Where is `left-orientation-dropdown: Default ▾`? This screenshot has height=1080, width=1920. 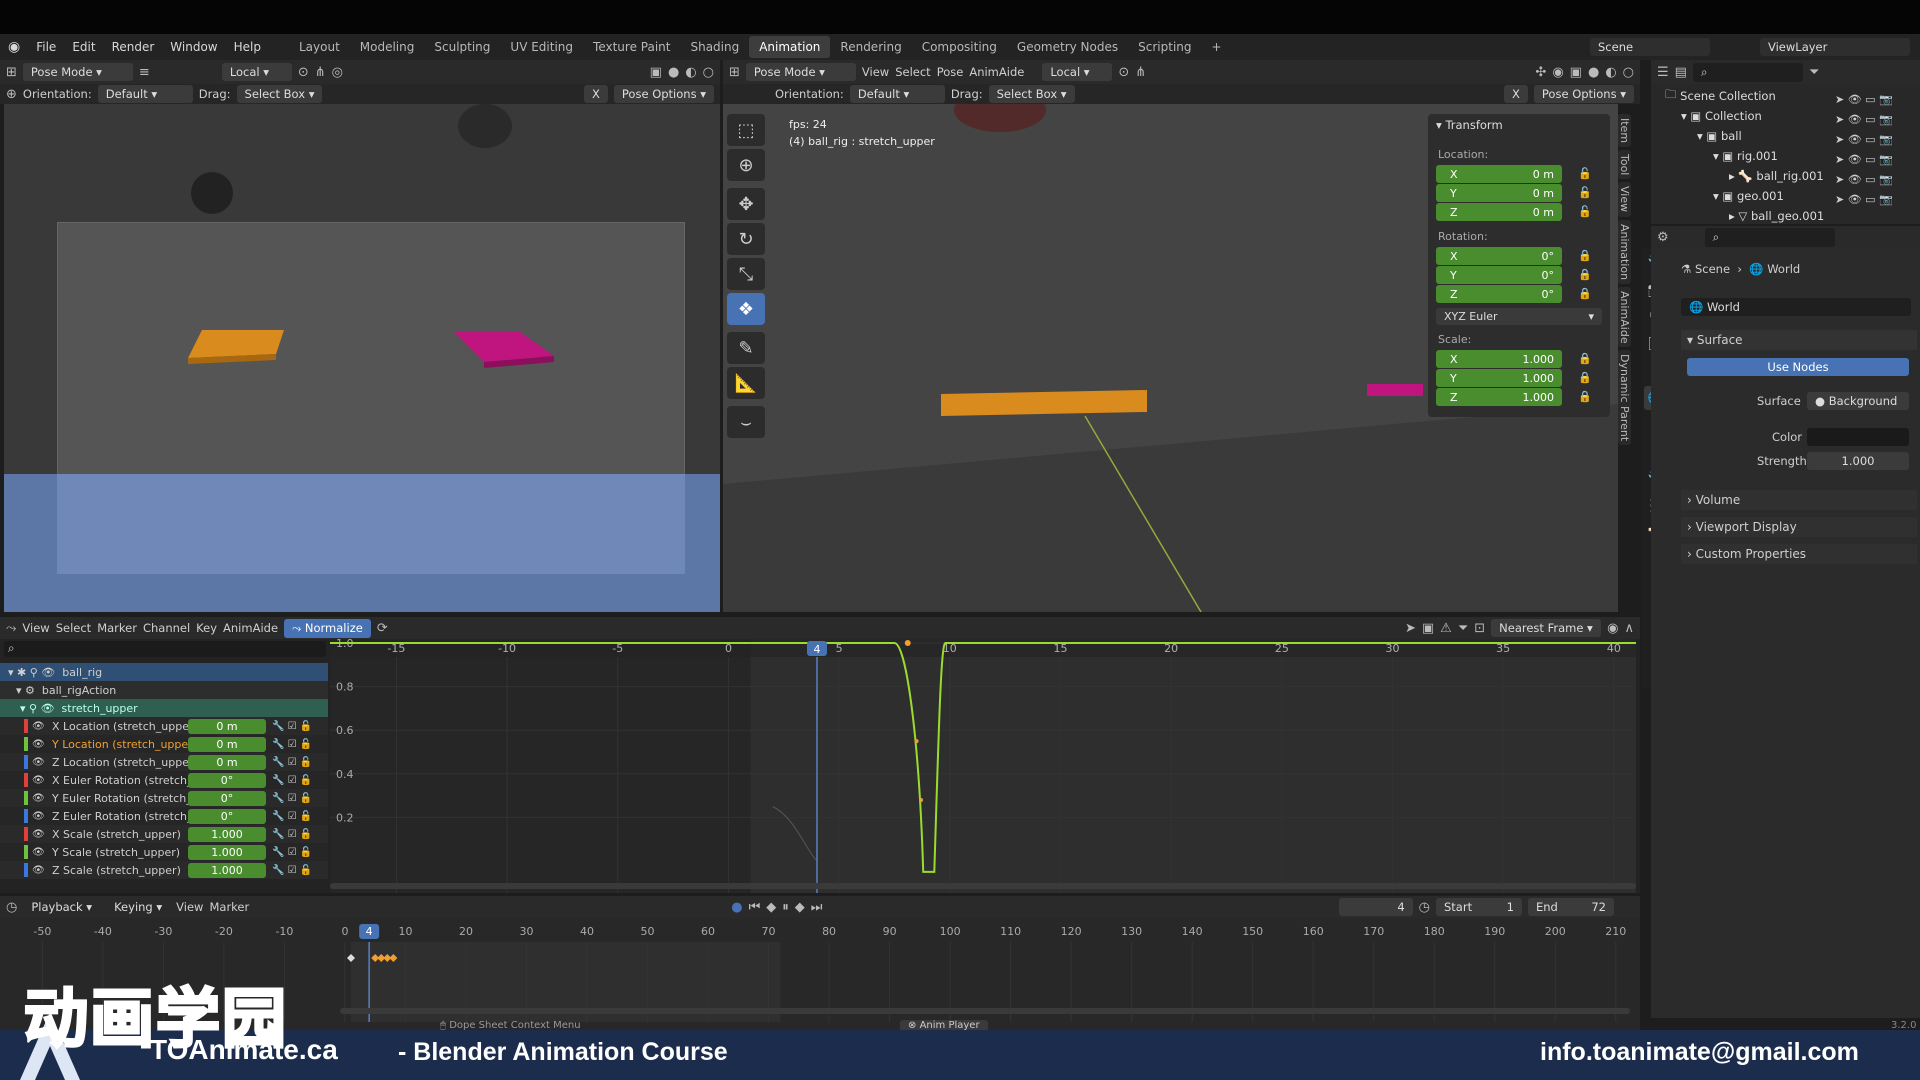 left-orientation-dropdown: Default ▾ is located at coordinates (145, 94).